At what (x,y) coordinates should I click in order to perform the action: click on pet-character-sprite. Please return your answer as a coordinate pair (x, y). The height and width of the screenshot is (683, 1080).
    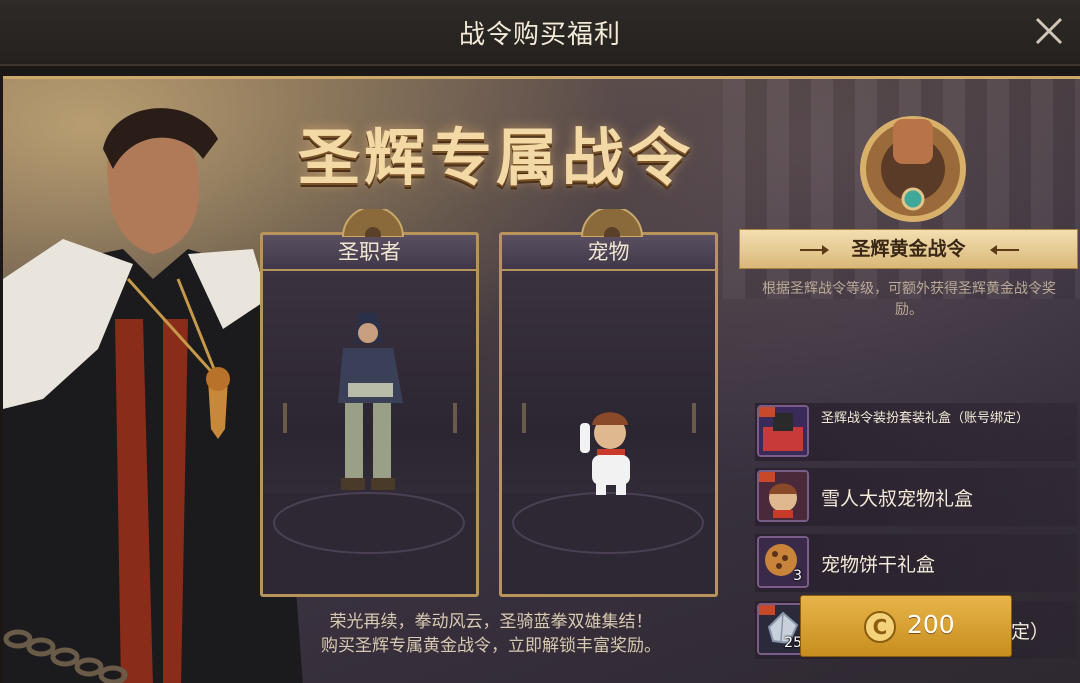
    Looking at the image, I should click on (608, 498).